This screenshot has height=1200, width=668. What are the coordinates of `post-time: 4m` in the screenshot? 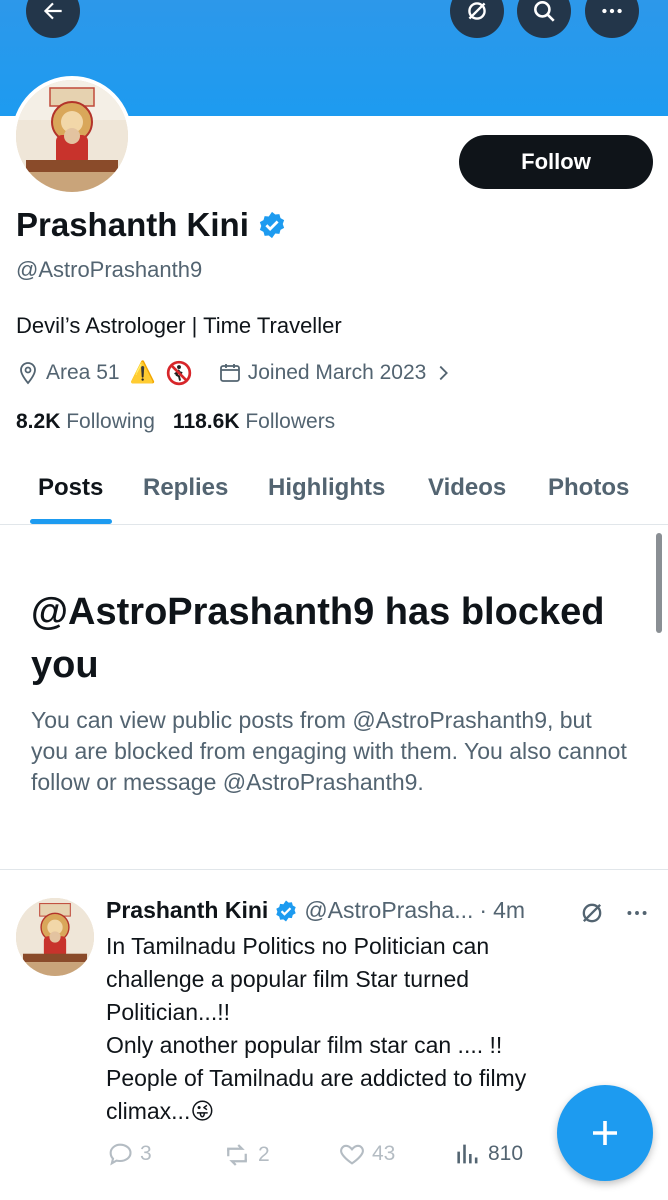 It's located at (509, 910).